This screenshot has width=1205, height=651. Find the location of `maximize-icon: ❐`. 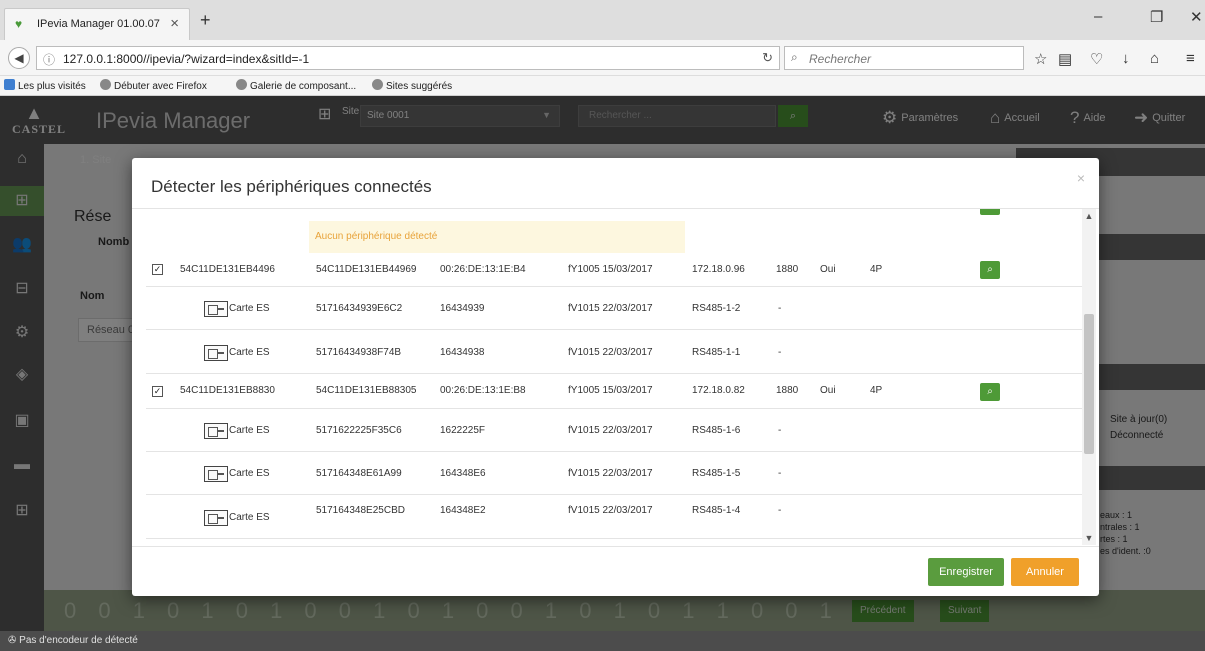

maximize-icon: ❐ is located at coordinates (1156, 17).